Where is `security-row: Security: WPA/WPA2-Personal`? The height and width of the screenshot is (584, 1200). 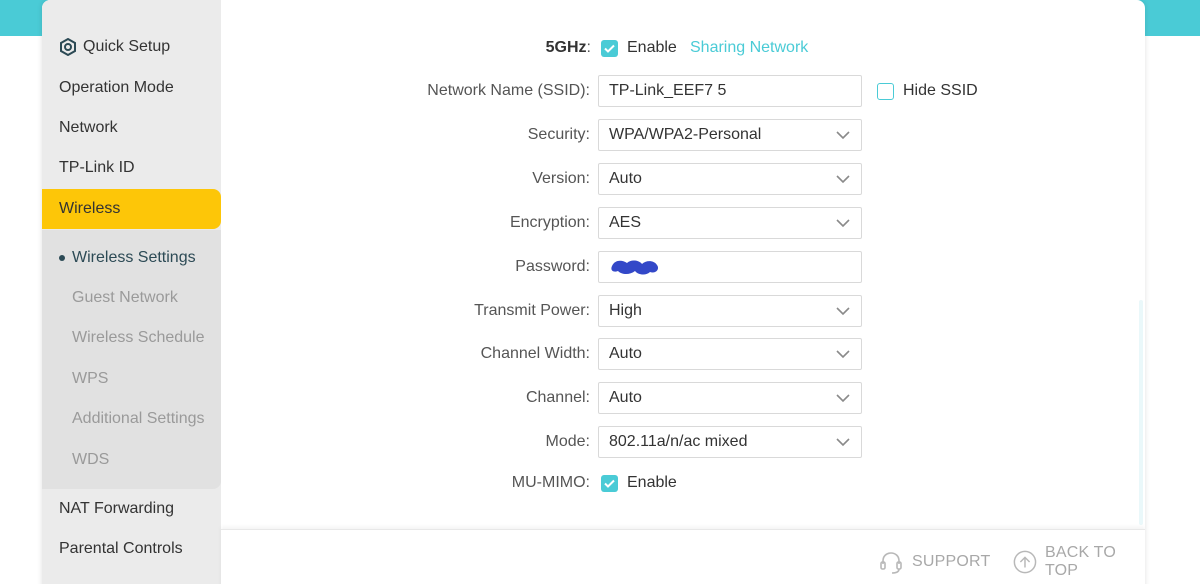
security-row: Security: WPA/WPA2-Personal is located at coordinates (683, 135).